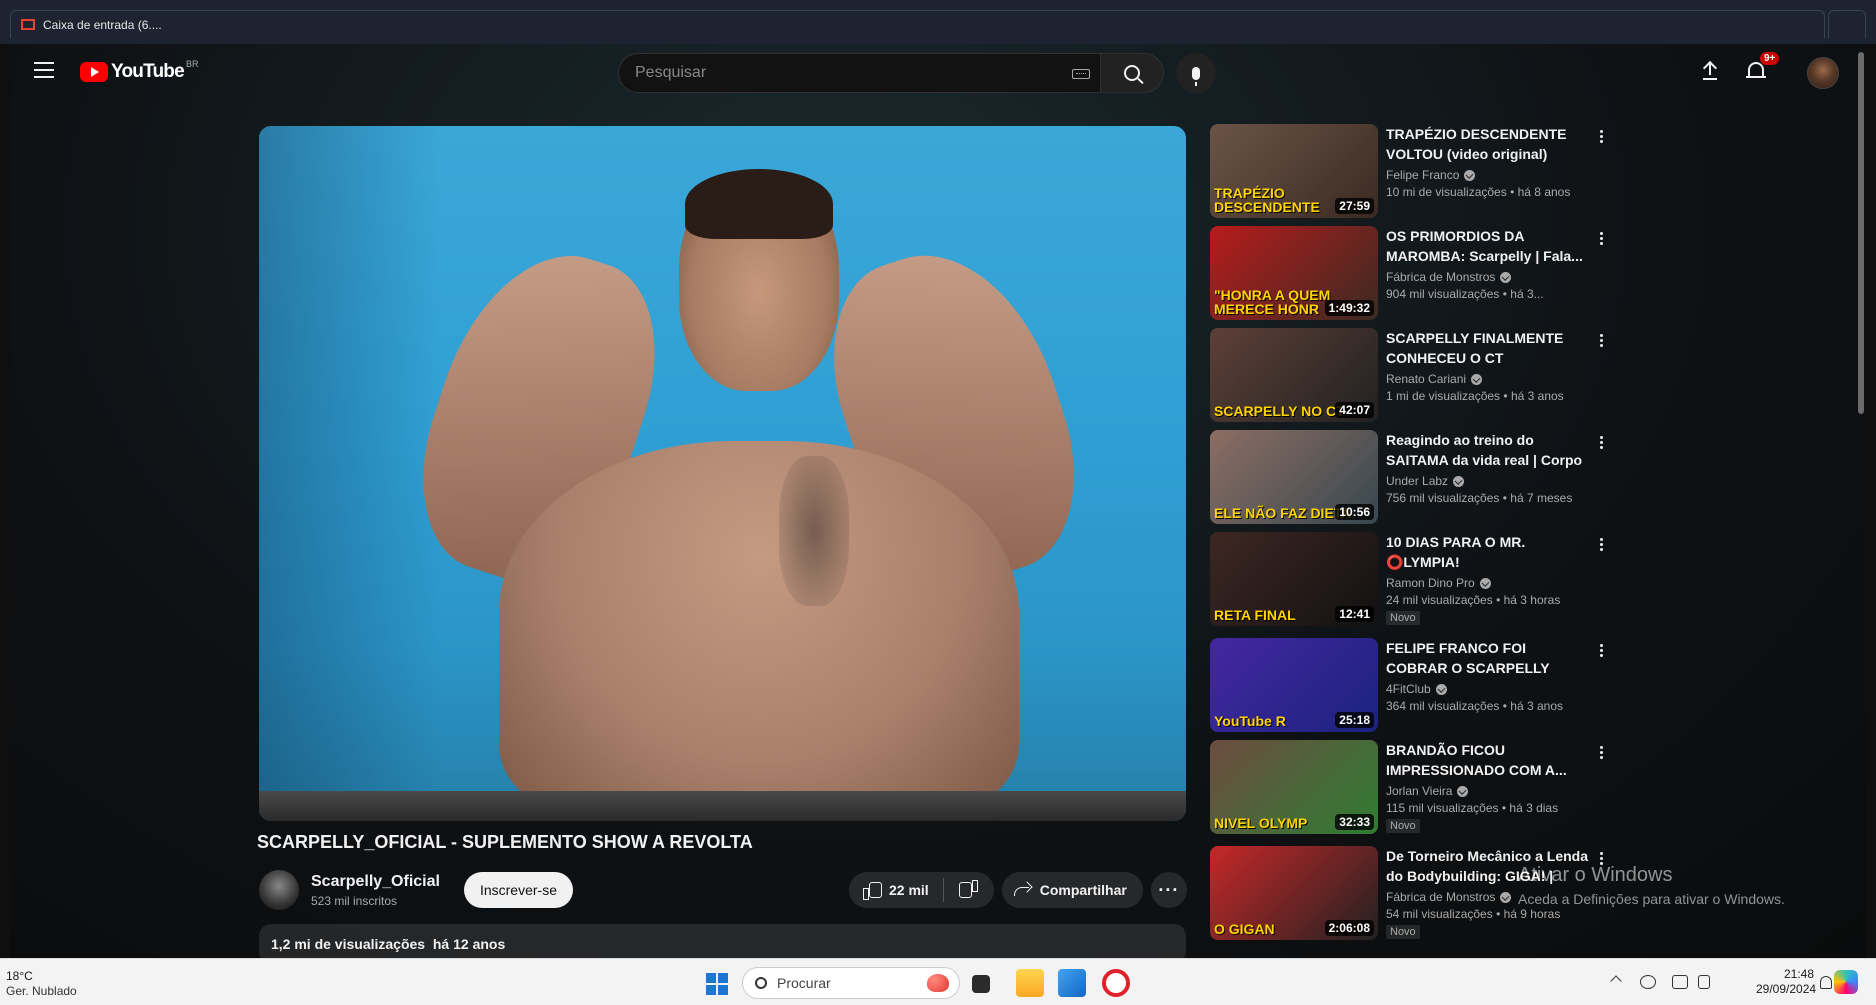 The height and width of the screenshot is (1005, 1876). Describe the element at coordinates (1196, 76) in the screenshot. I see `microphone-icon` at that location.